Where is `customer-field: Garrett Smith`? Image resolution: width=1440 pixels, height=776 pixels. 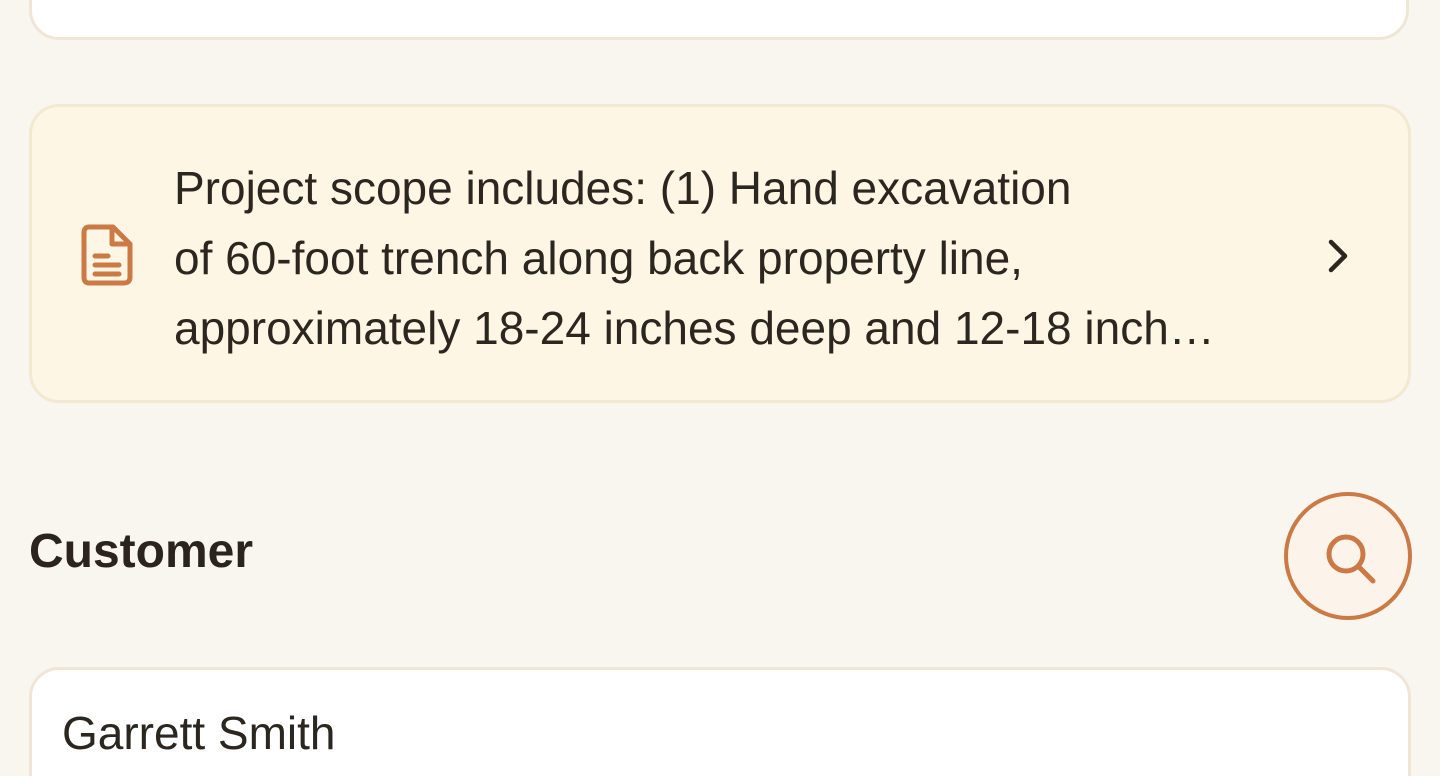
customer-field: Garrett Smith is located at coordinates (720, 721).